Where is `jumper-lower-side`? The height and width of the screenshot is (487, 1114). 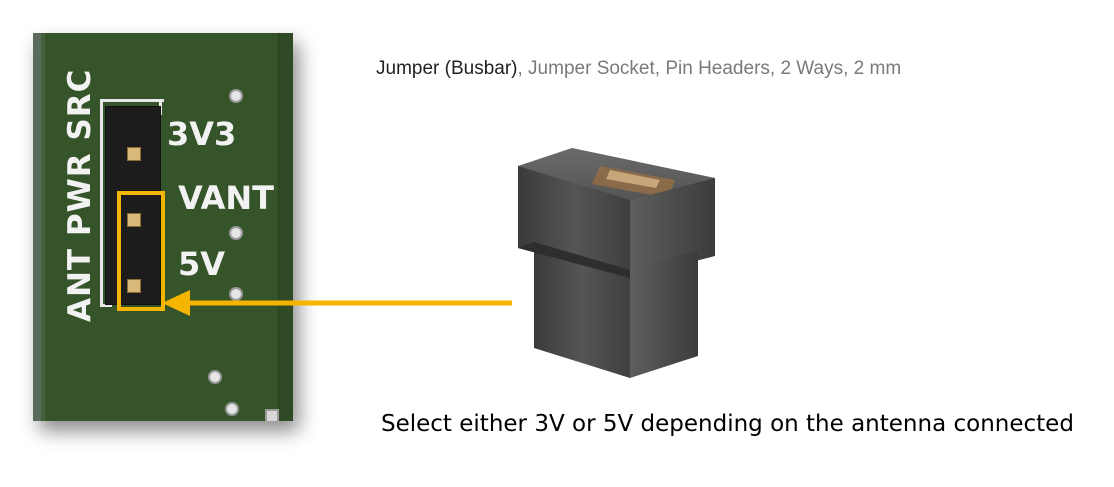 jumper-lower-side is located at coordinates (664, 314).